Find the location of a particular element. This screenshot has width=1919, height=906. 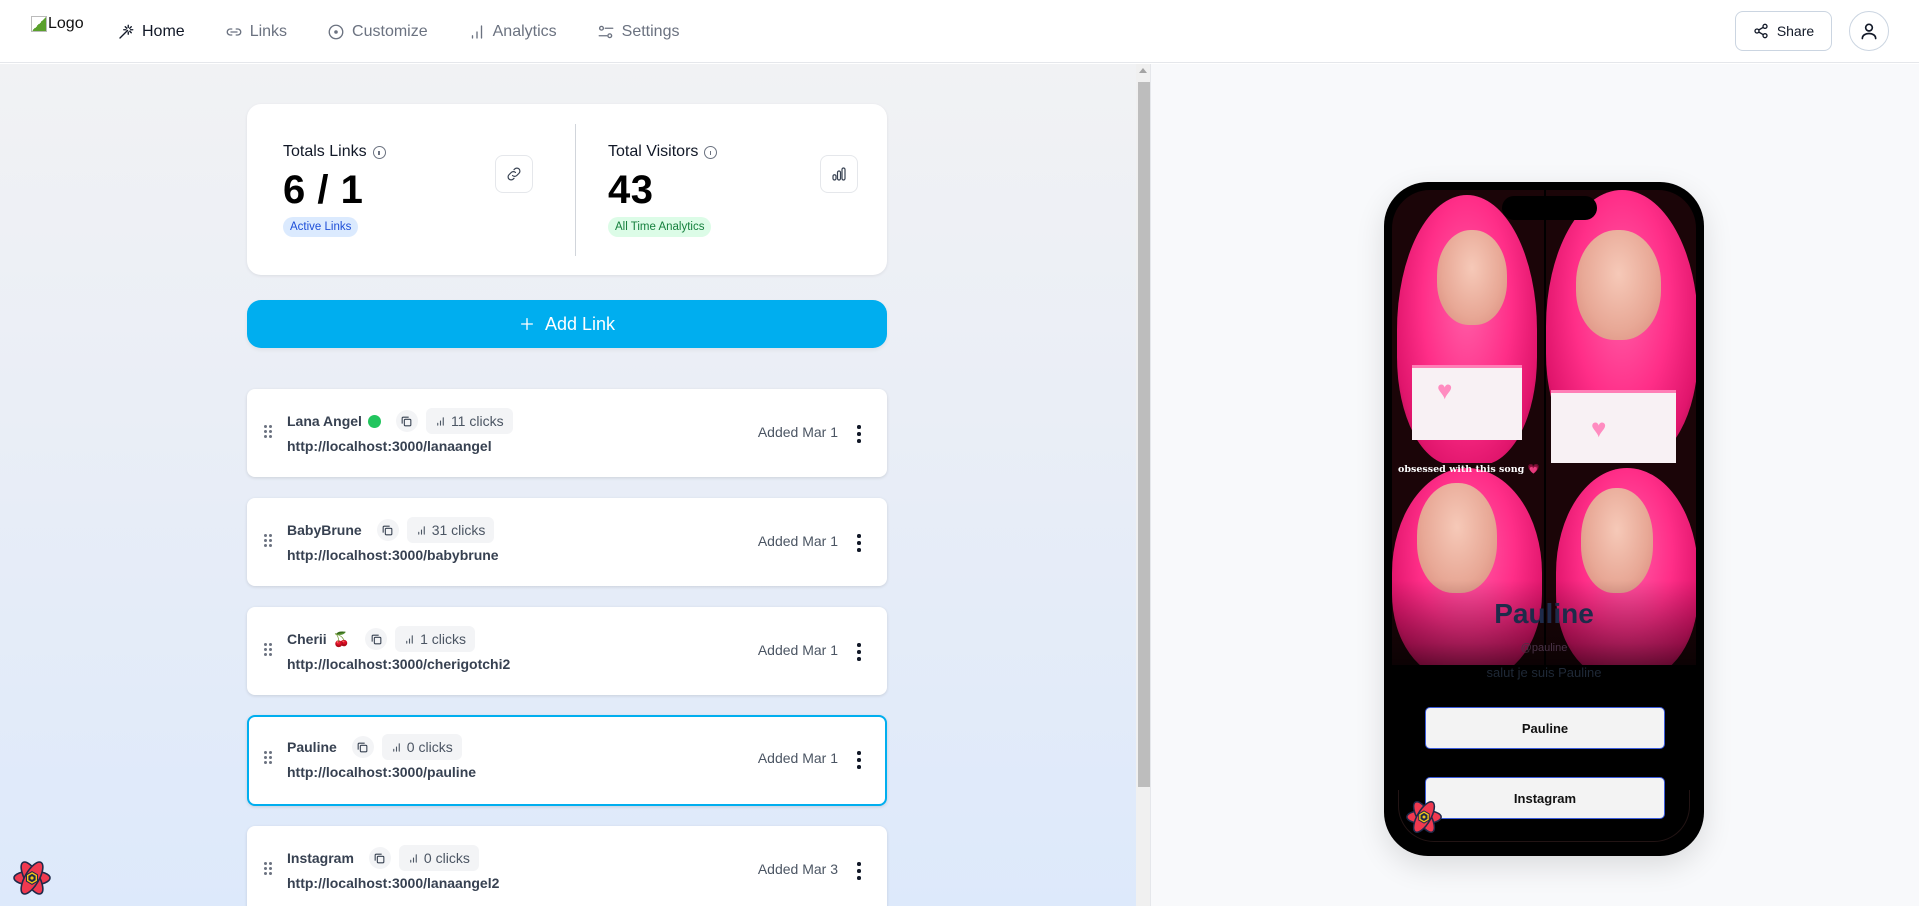

nav-analytics-label: Analytics is located at coordinates (524, 31).